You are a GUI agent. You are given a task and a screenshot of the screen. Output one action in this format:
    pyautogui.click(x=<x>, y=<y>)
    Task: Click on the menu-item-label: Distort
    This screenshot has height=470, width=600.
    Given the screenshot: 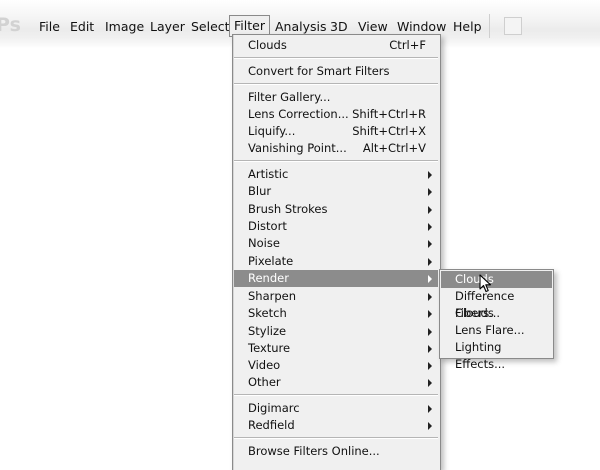 What is the action you would take?
    pyautogui.click(x=267, y=226)
    